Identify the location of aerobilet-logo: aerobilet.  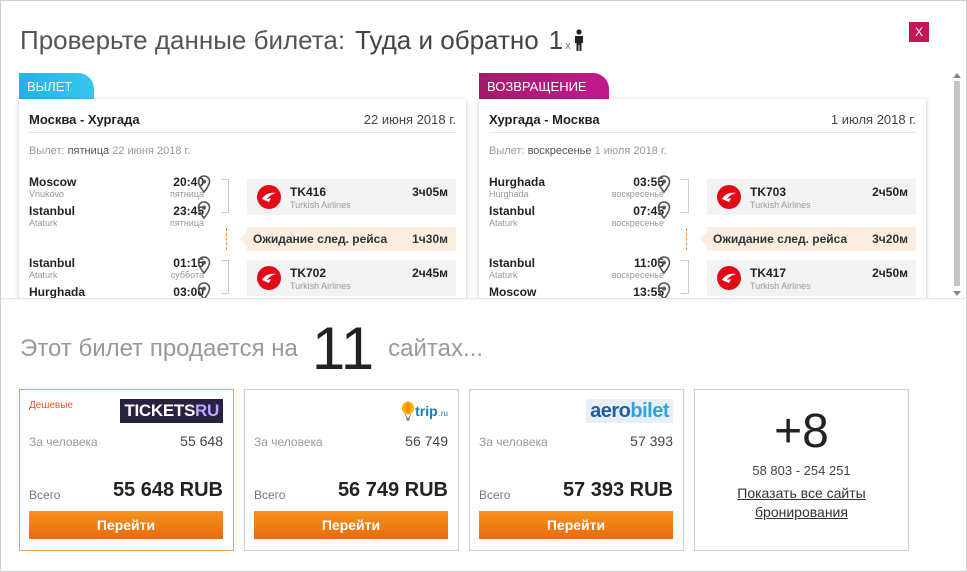
(629, 411).